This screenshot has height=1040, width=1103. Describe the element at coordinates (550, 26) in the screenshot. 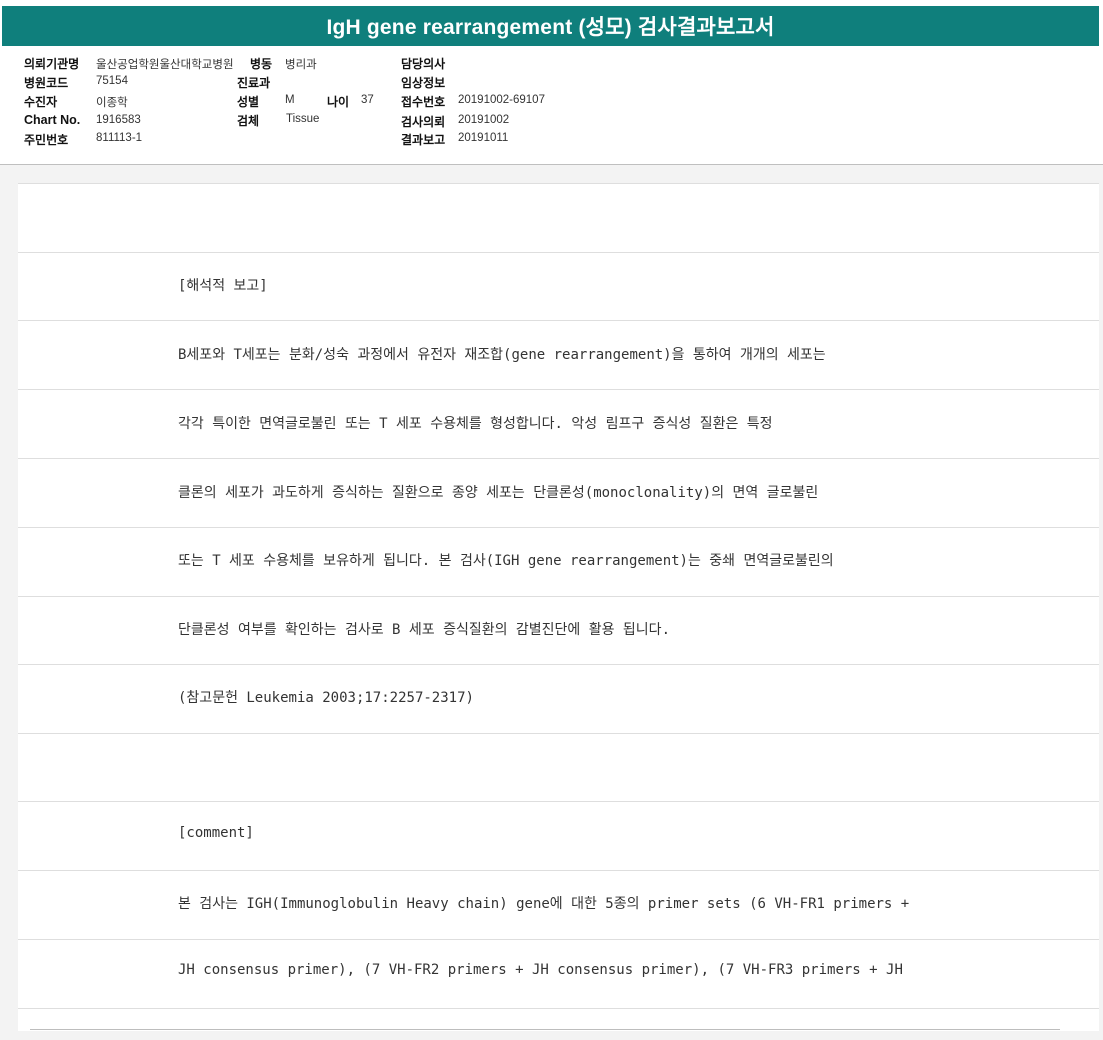

I see `report-title: IgH gene rearrangement (성모) 검사결과보고서` at that location.